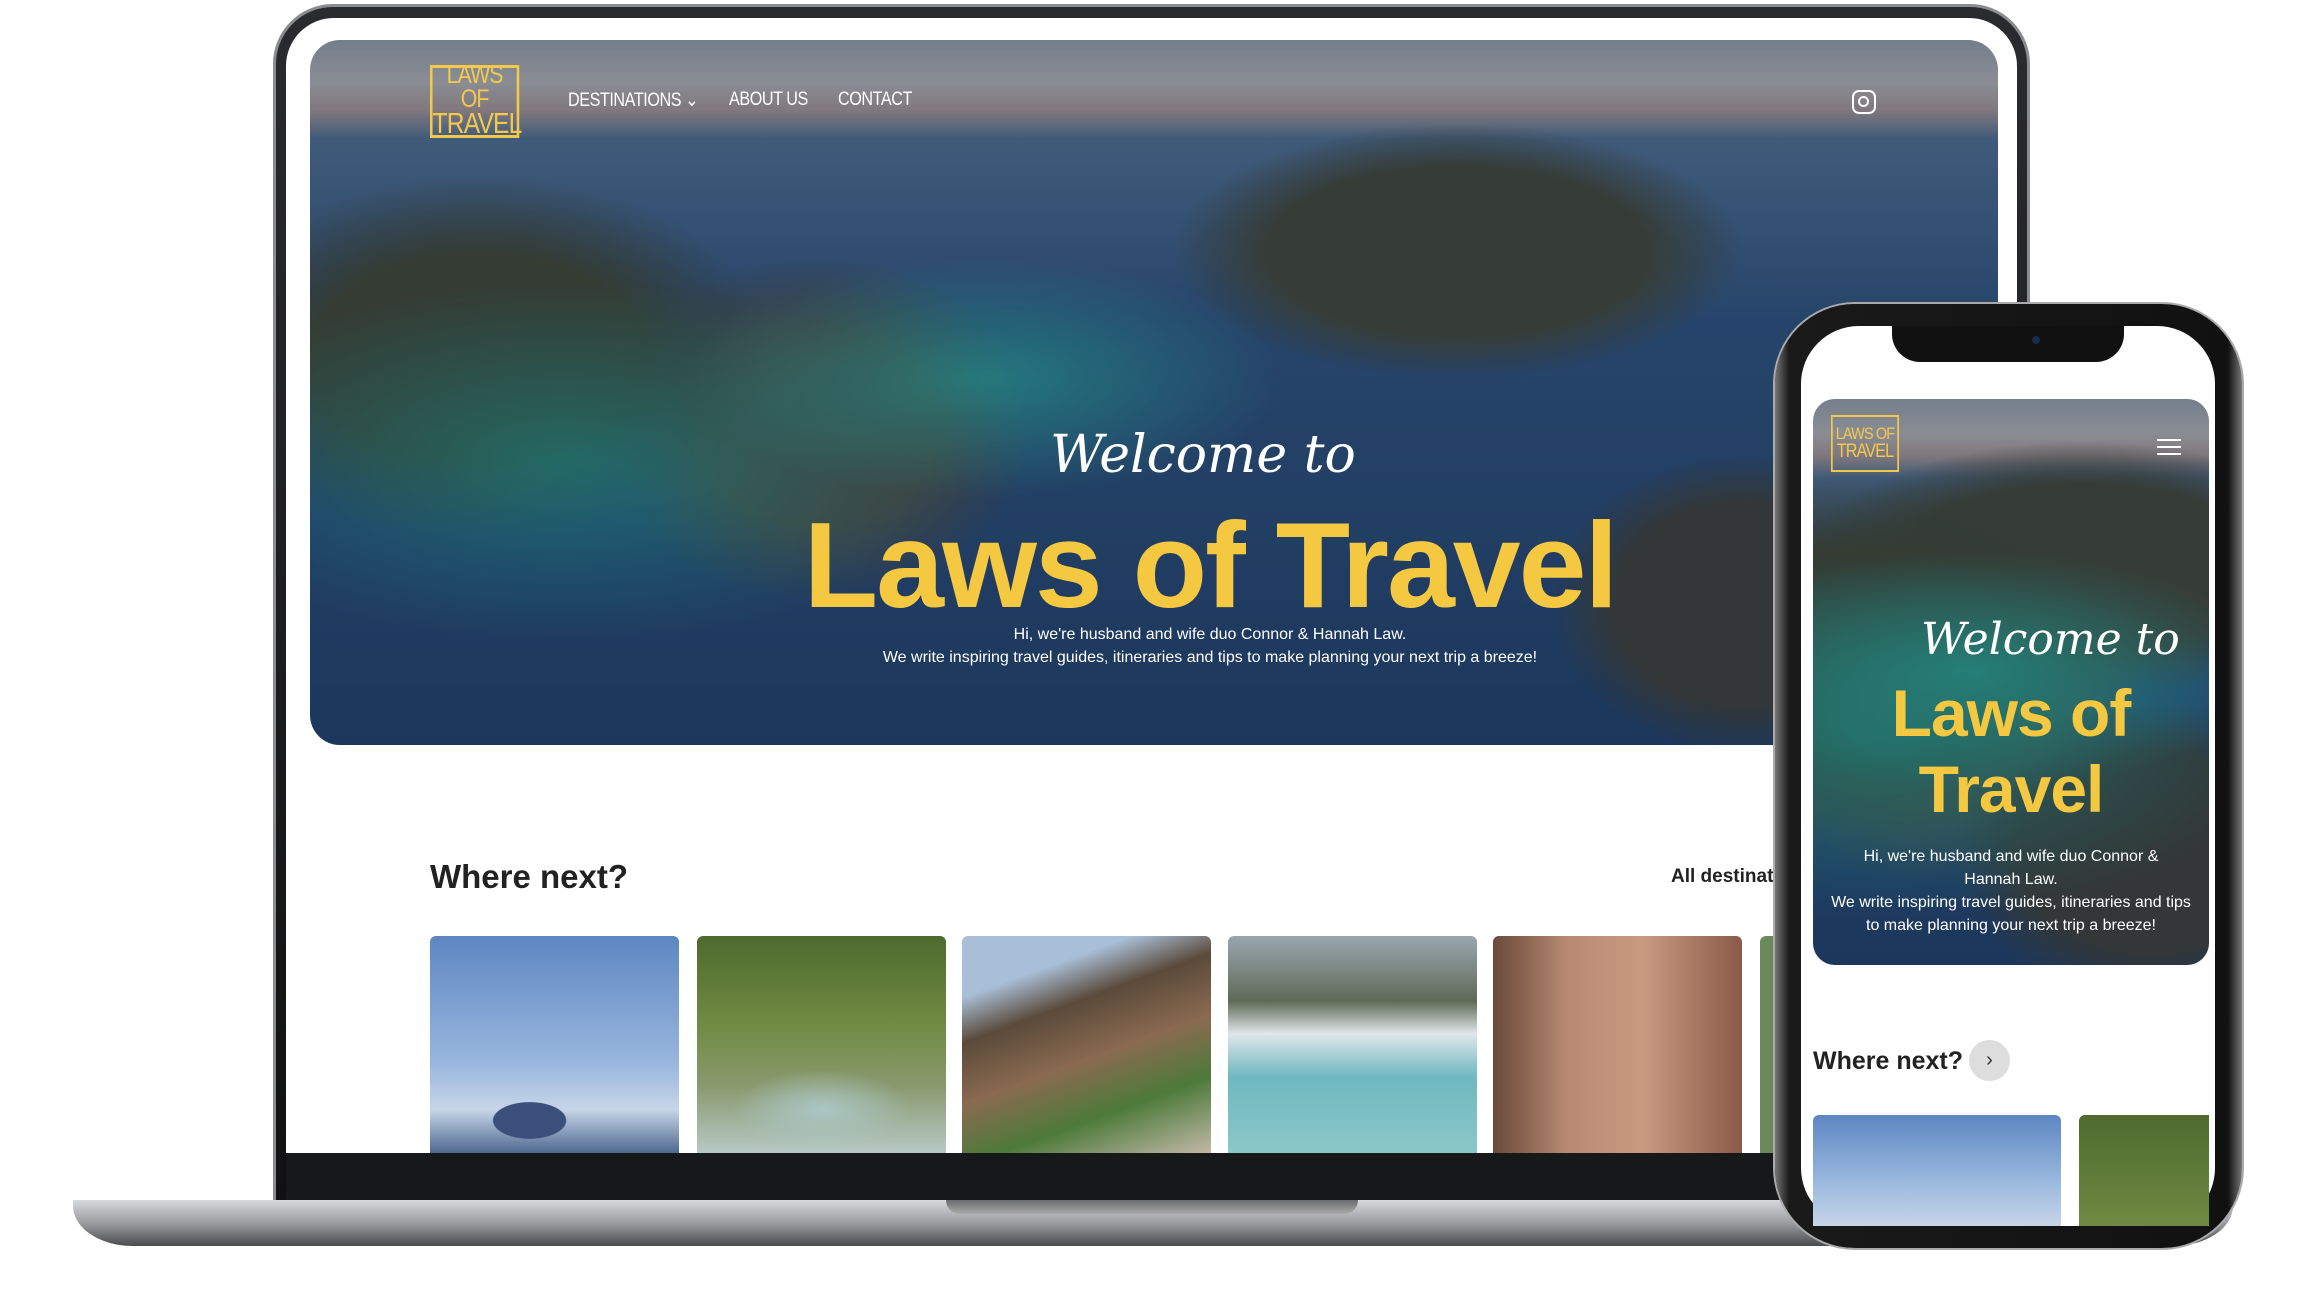 The height and width of the screenshot is (1300, 2300). I want to click on mobile-section-title: Where next?, so click(1888, 1061).